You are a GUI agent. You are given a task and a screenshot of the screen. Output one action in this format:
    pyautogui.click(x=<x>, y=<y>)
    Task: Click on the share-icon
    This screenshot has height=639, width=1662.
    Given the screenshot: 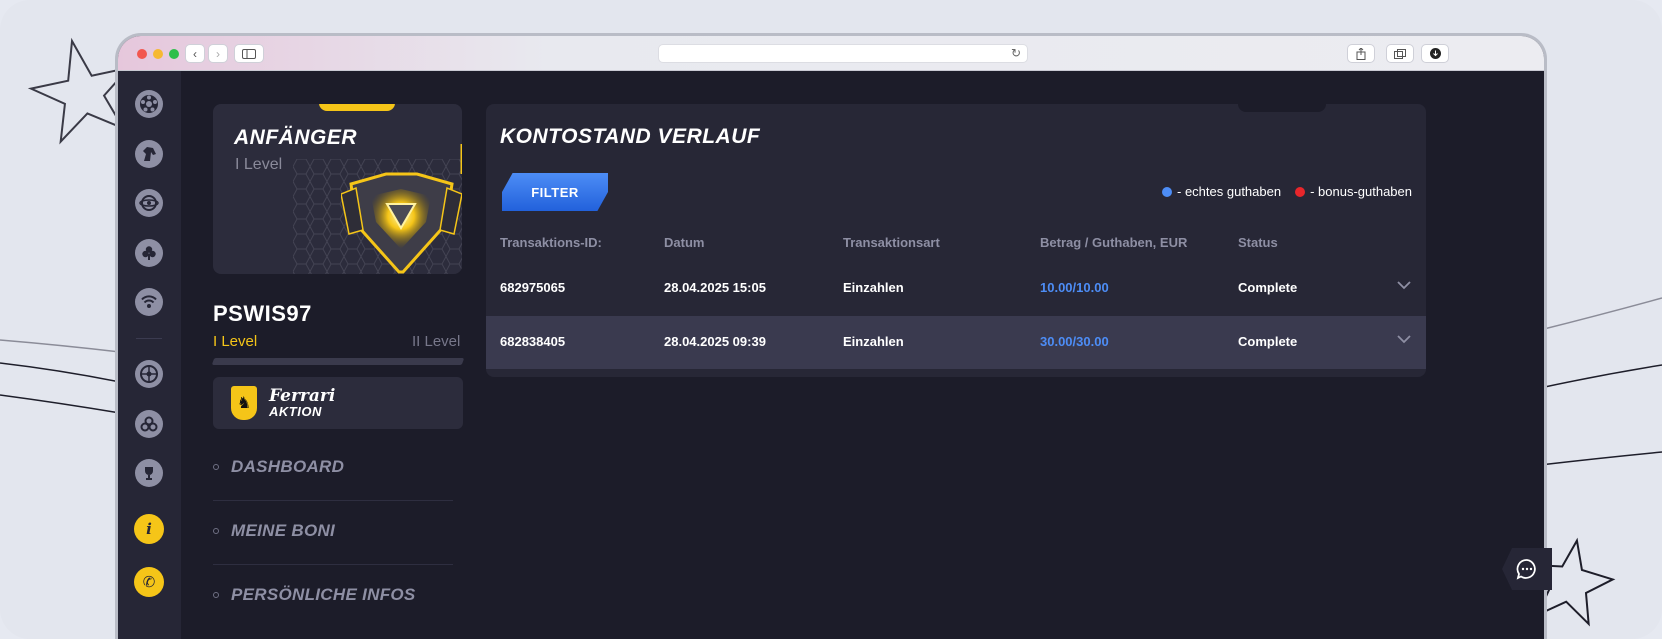 What is the action you would take?
    pyautogui.click(x=1361, y=53)
    